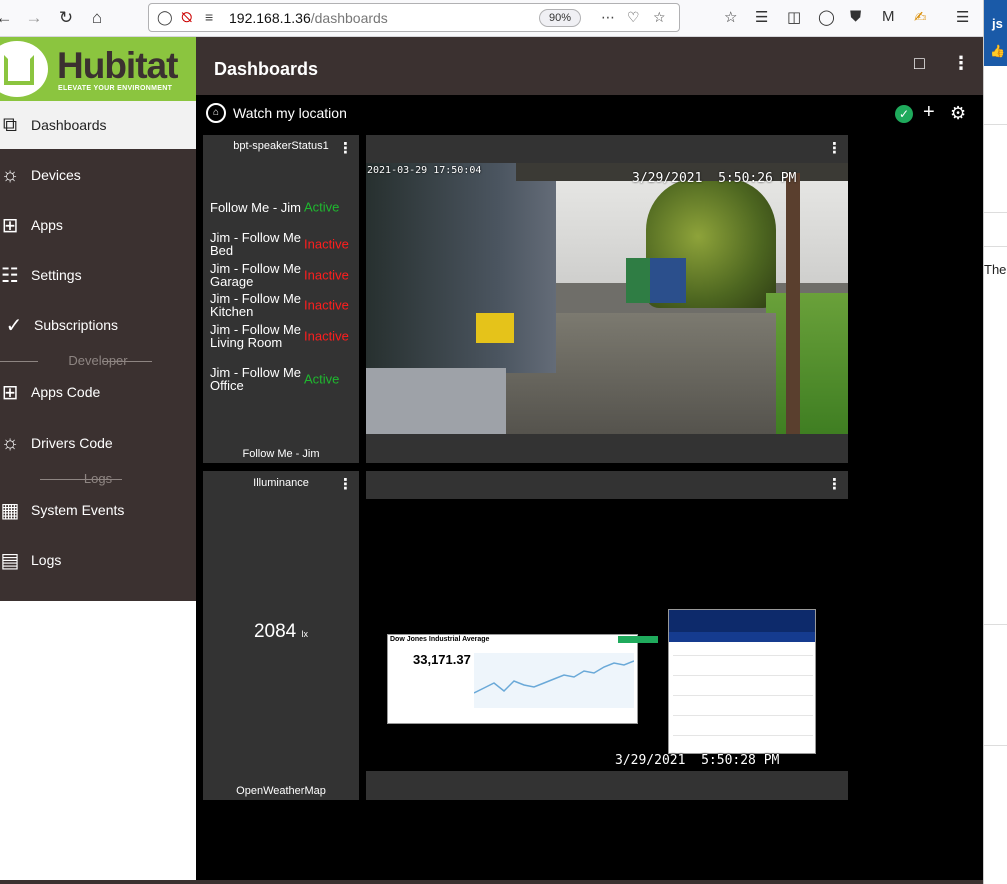 Image resolution: width=1007 pixels, height=884 pixels. What do you see at coordinates (10, 225) in the screenshot?
I see `apps-icon: ⊞` at bounding box center [10, 225].